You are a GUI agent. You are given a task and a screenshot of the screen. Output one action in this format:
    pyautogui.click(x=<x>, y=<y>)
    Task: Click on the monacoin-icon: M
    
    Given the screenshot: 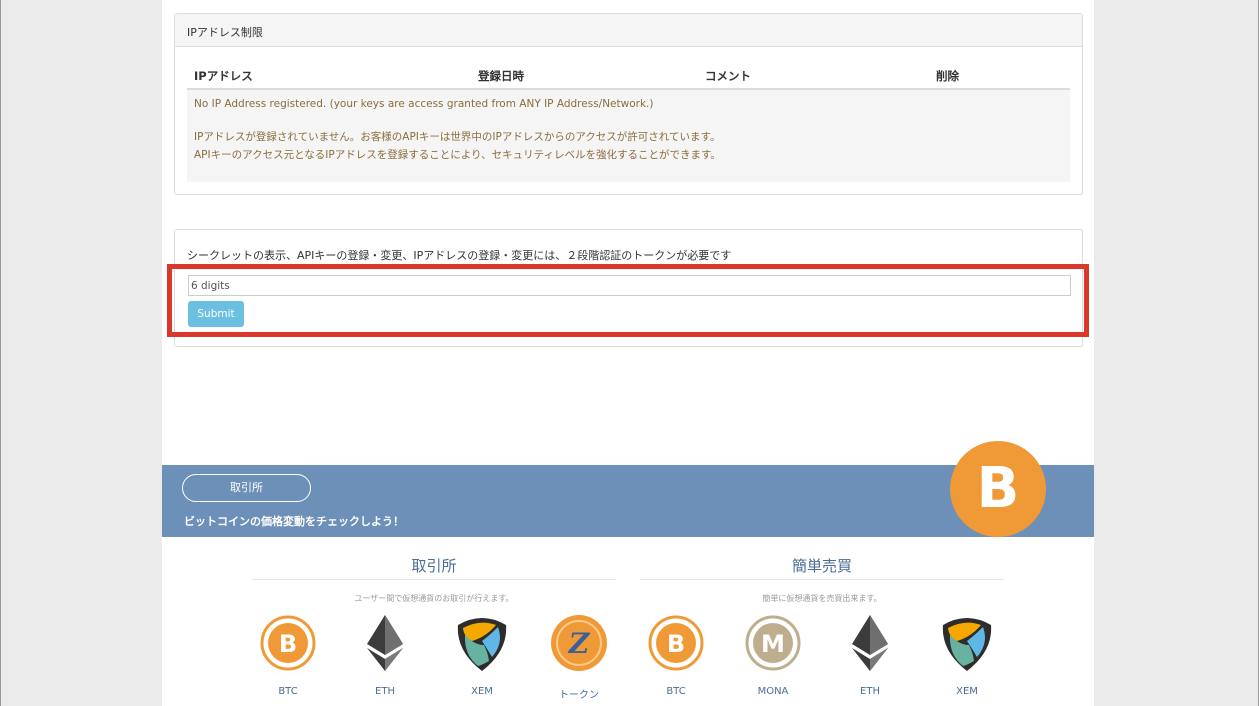 What is the action you would take?
    pyautogui.click(x=773, y=643)
    